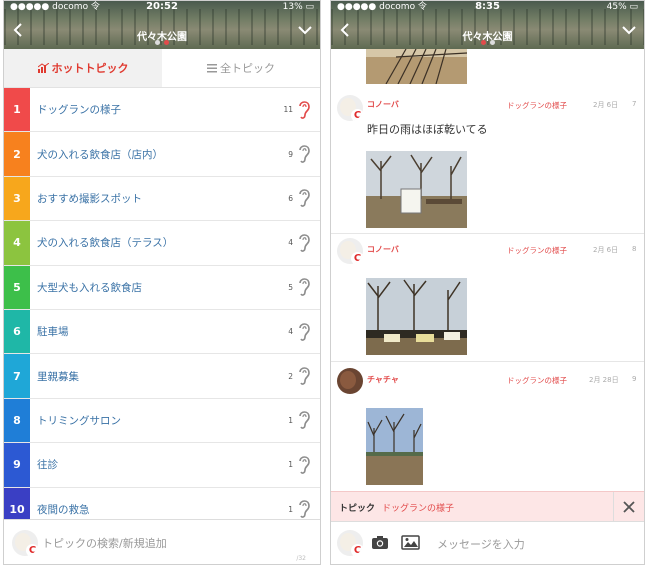 This screenshot has height=568, width=650. I want to click on park-trees-photo-image, so click(394, 446).